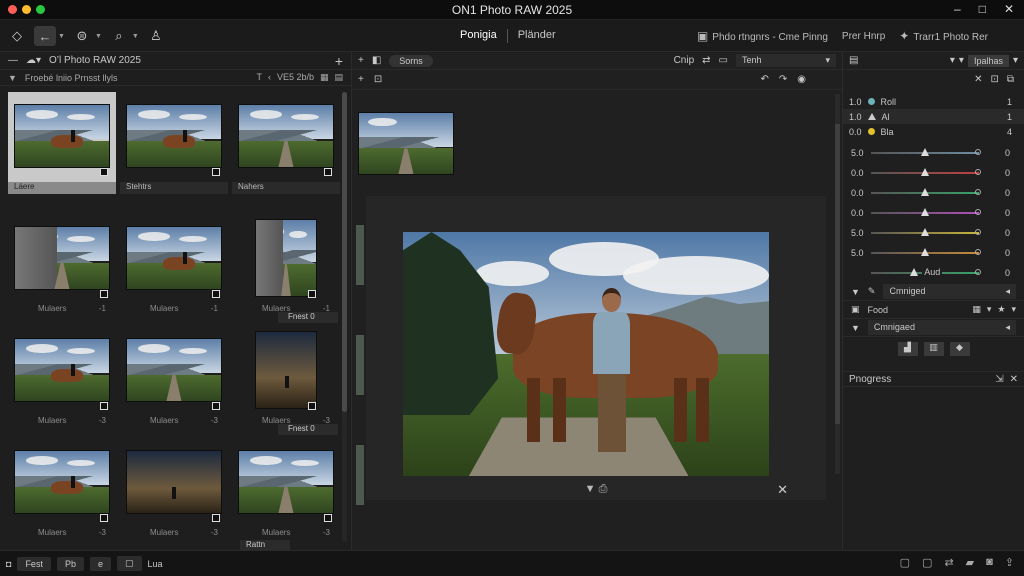  What do you see at coordinates (933, 131) in the screenshot?
I see `hist-row: 0.0 Bla 4` at bounding box center [933, 131].